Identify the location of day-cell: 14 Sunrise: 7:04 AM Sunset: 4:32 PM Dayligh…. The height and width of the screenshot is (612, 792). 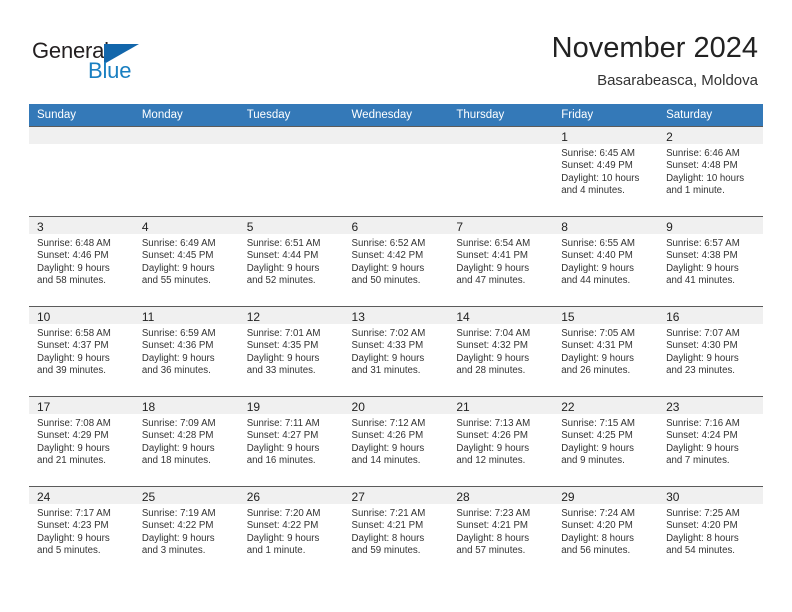
(501, 351).